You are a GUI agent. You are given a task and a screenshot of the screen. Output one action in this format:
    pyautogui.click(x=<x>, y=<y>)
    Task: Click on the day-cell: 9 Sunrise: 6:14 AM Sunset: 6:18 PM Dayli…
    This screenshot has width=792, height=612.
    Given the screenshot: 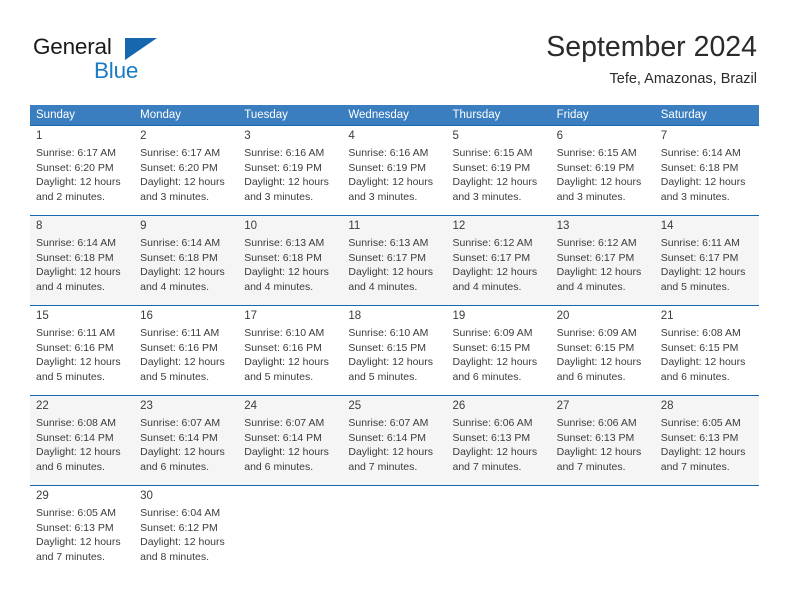 What is the action you would take?
    pyautogui.click(x=186, y=260)
    